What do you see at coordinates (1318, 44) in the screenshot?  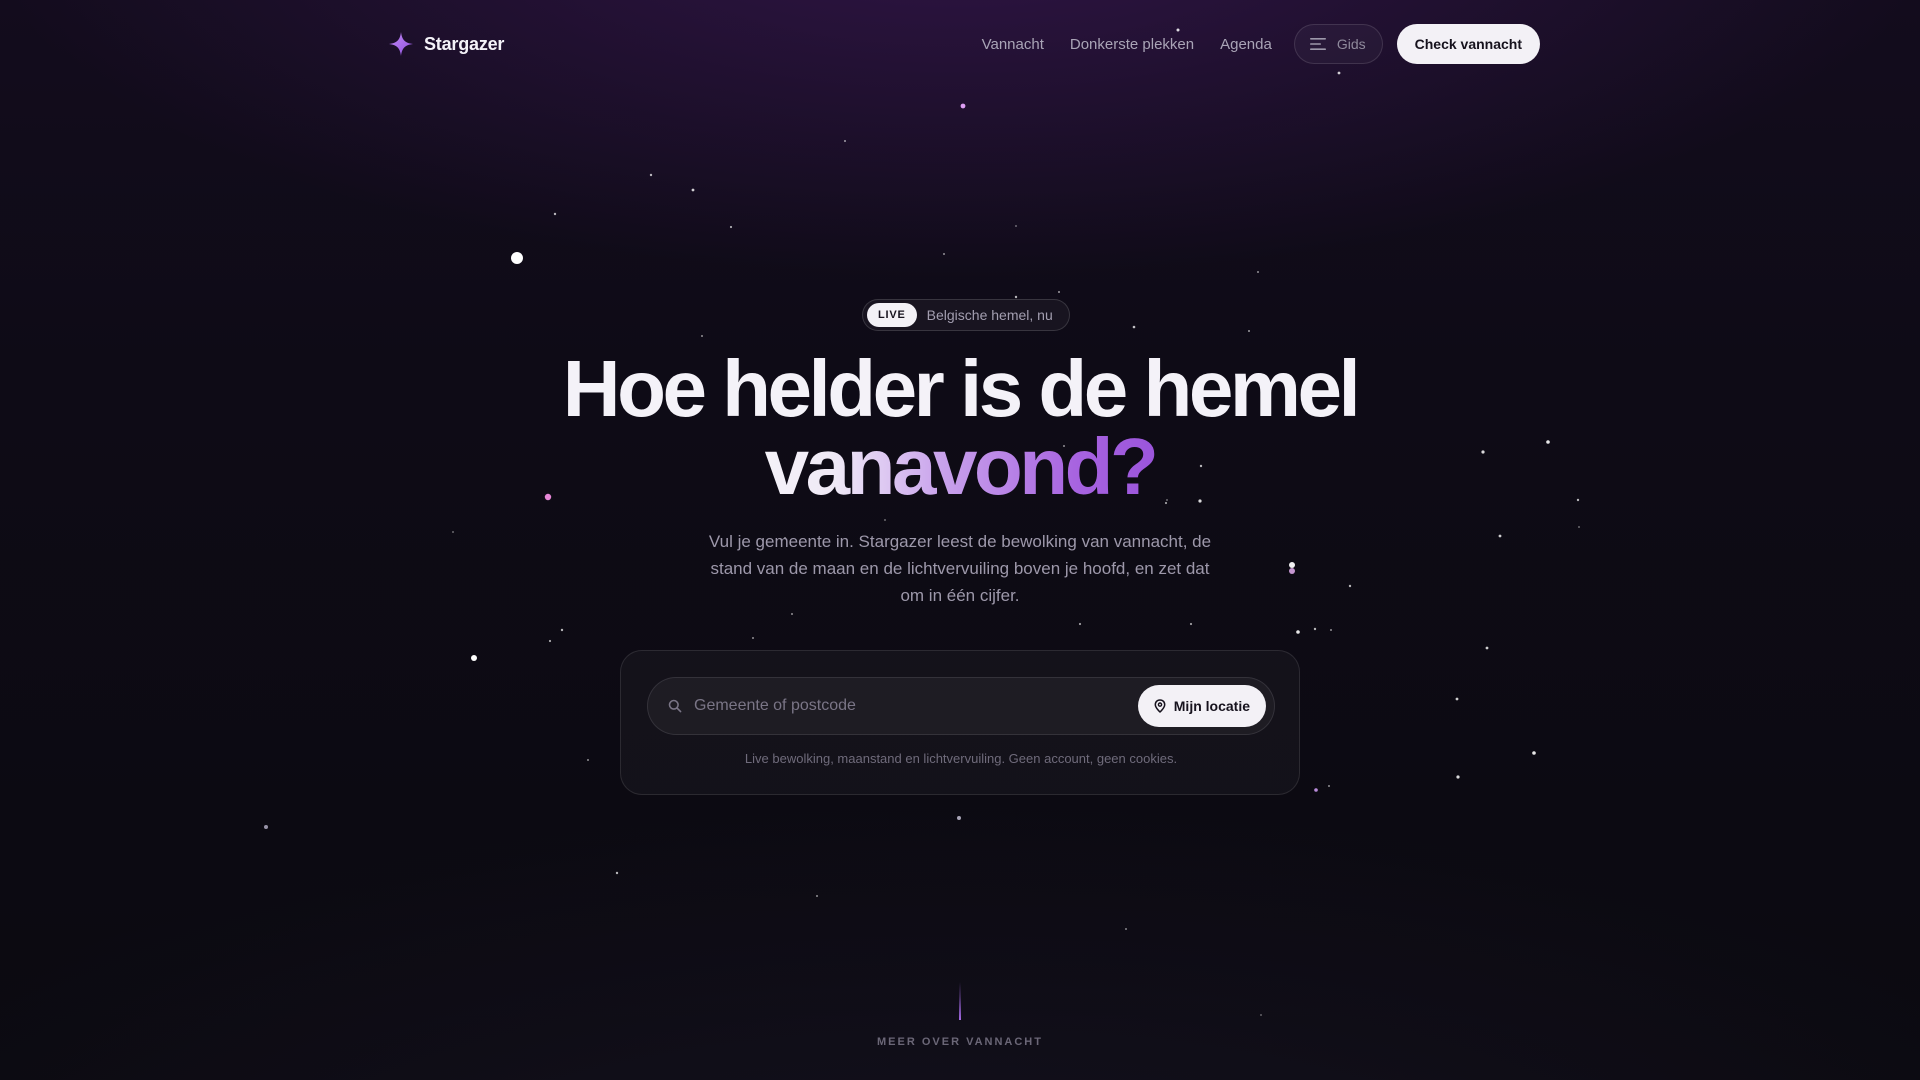 I see `menu-icon` at bounding box center [1318, 44].